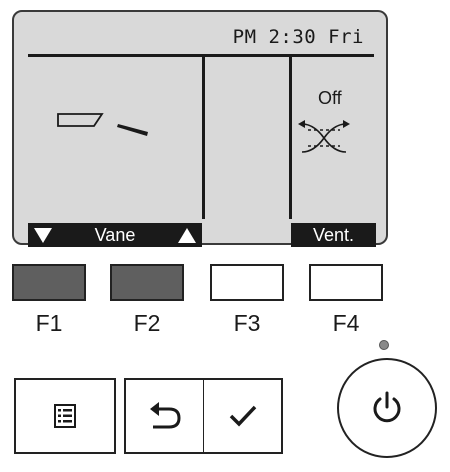  I want to click on menu-button, so click(65, 416).